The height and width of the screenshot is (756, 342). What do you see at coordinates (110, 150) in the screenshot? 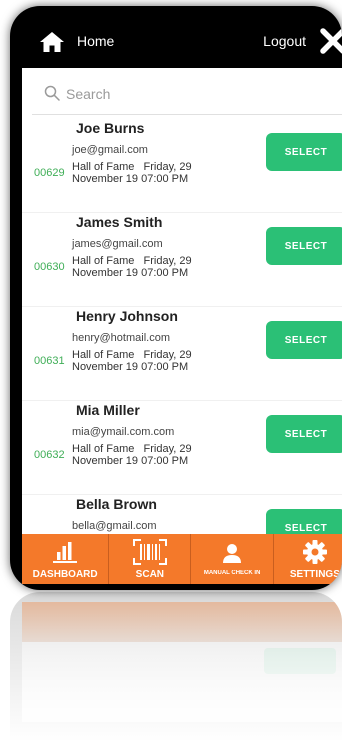
I see `attendee-email: joe@gmail.com` at bounding box center [110, 150].